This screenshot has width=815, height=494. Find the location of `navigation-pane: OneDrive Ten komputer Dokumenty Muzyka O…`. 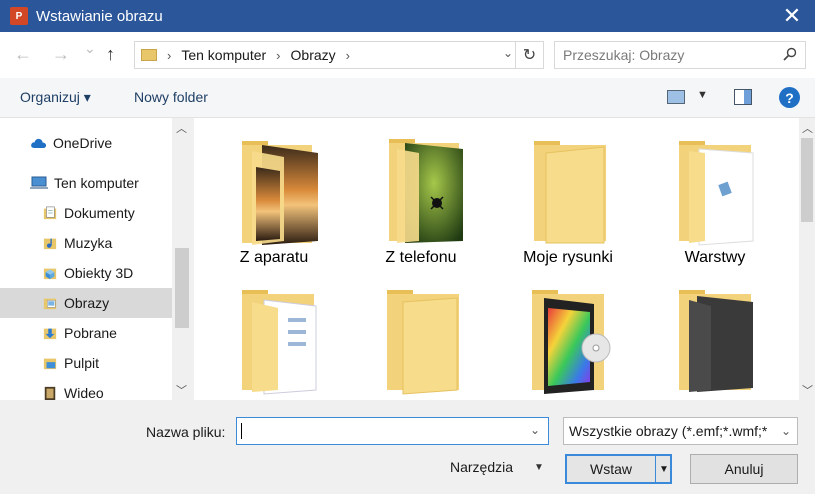

navigation-pane: OneDrive Ten komputer Dokumenty Muzyka O… is located at coordinates (96, 259).